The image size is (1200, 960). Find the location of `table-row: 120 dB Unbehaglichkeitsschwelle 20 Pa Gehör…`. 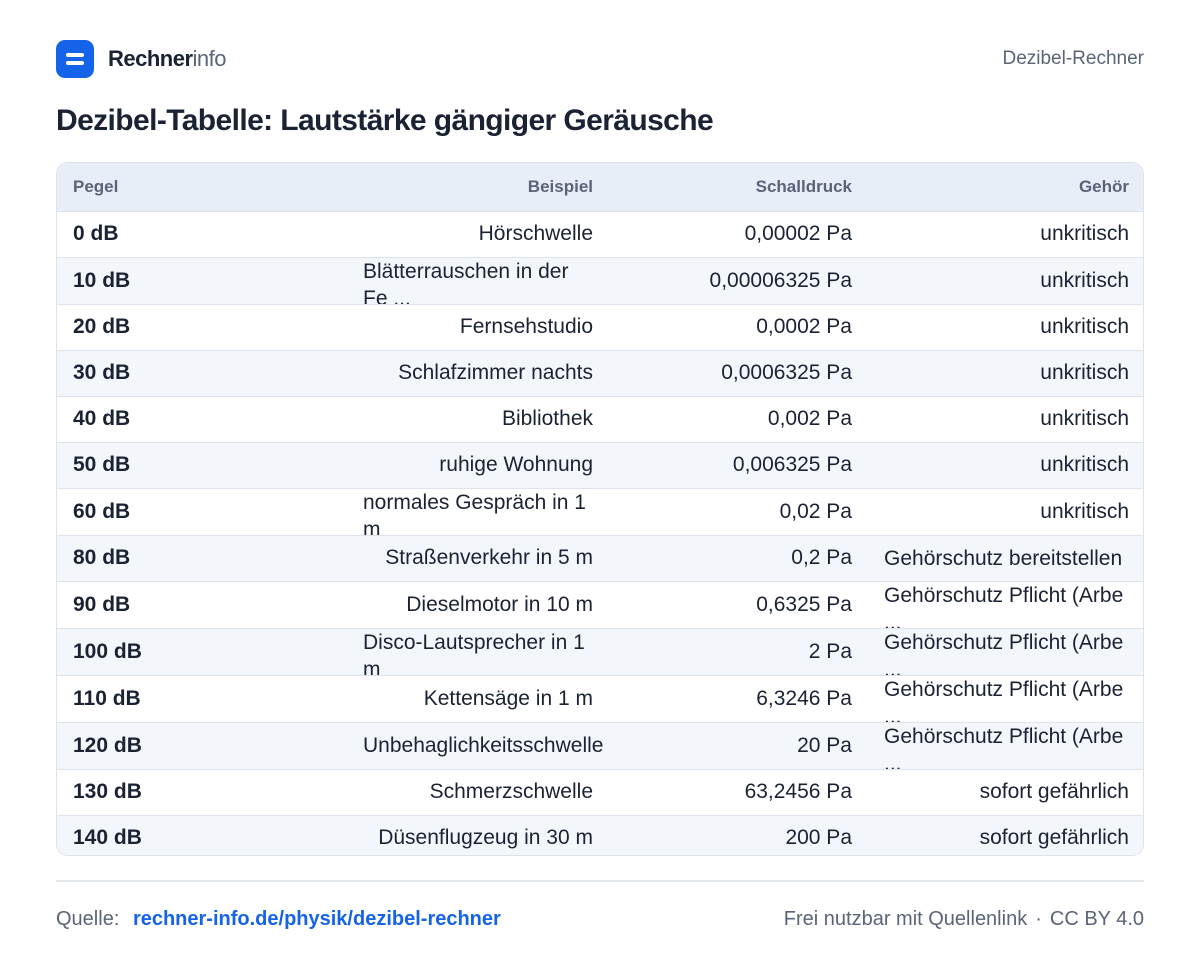

table-row: 120 dB Unbehaglichkeitsschwelle 20 Pa Gehör… is located at coordinates (600, 745).